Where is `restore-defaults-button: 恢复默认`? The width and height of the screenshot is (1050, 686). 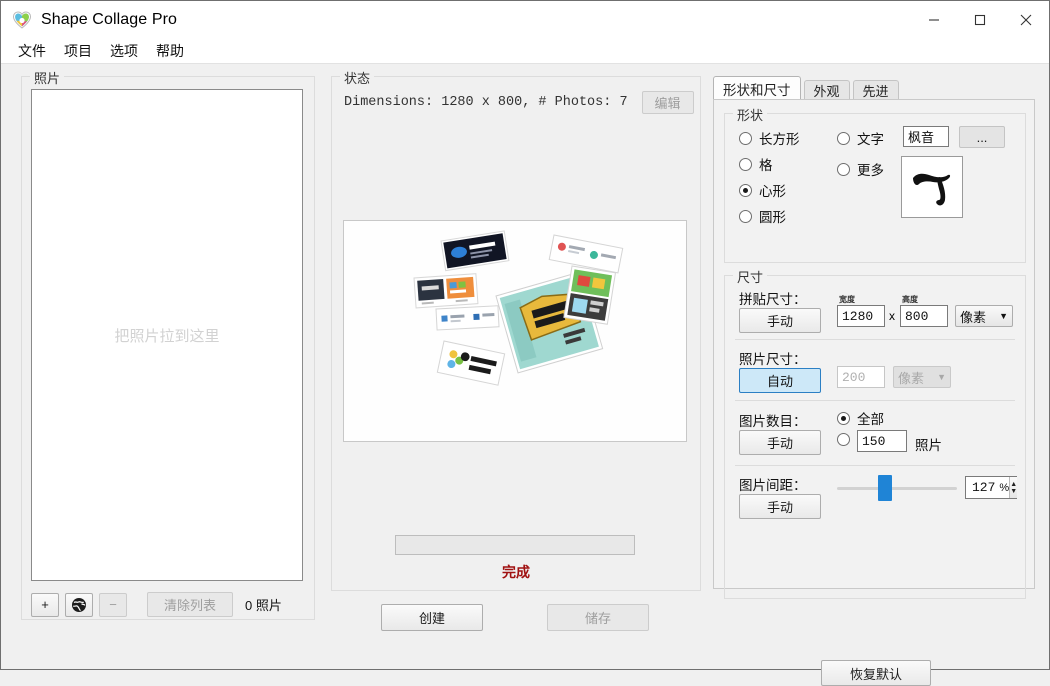
restore-defaults-button: 恢复默认 is located at coordinates (876, 673).